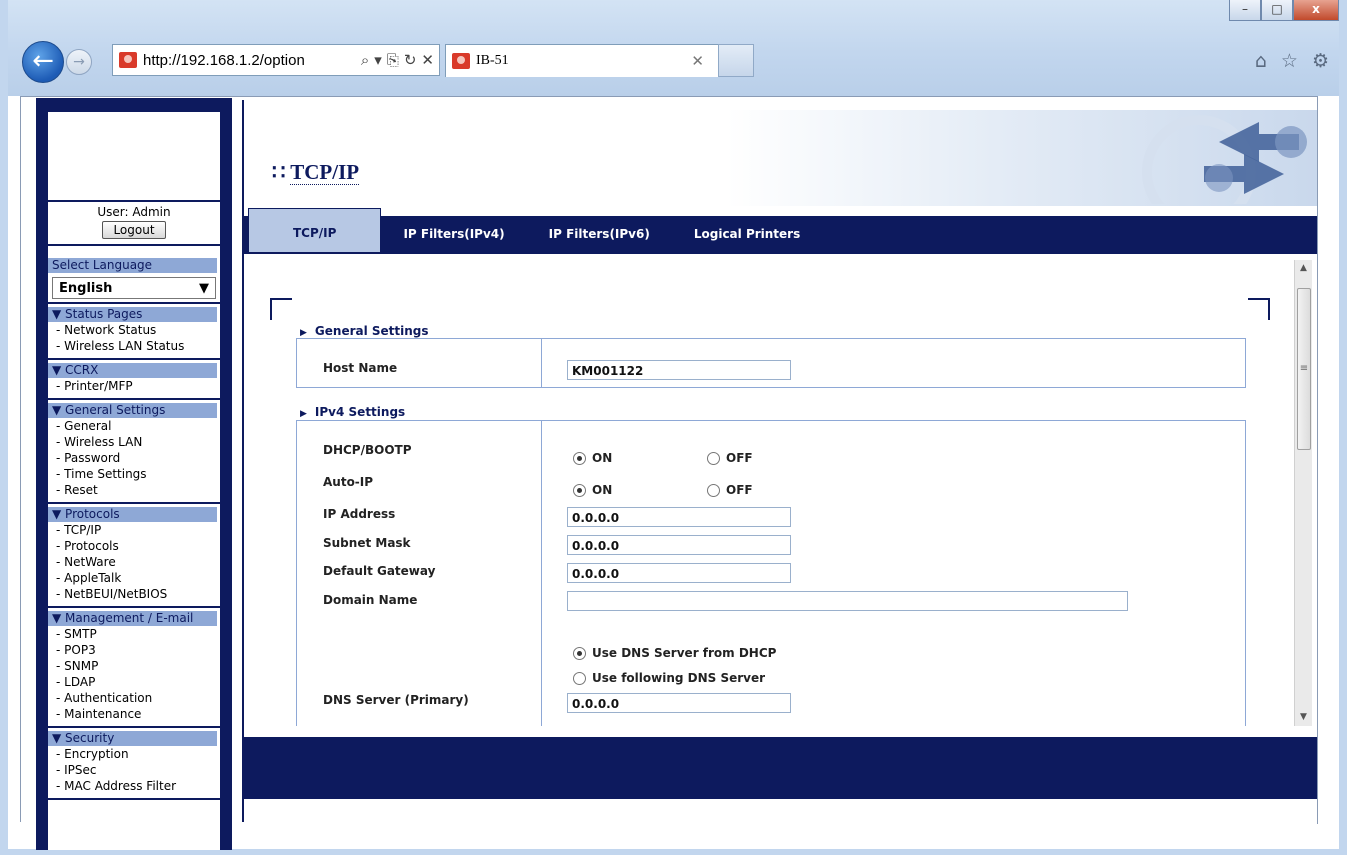  What do you see at coordinates (679, 545) in the screenshot?
I see `subnet-mask-field: 0.0.0.0` at bounding box center [679, 545].